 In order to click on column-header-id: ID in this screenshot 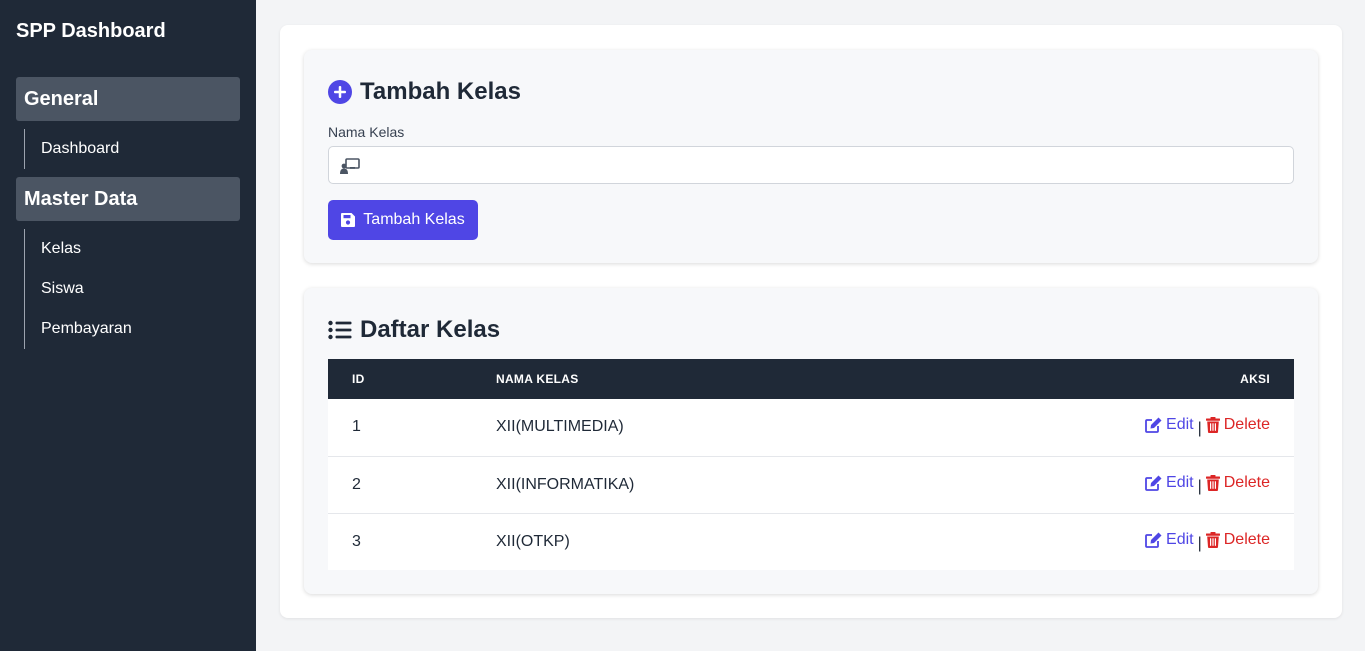, I will do `click(358, 379)`.